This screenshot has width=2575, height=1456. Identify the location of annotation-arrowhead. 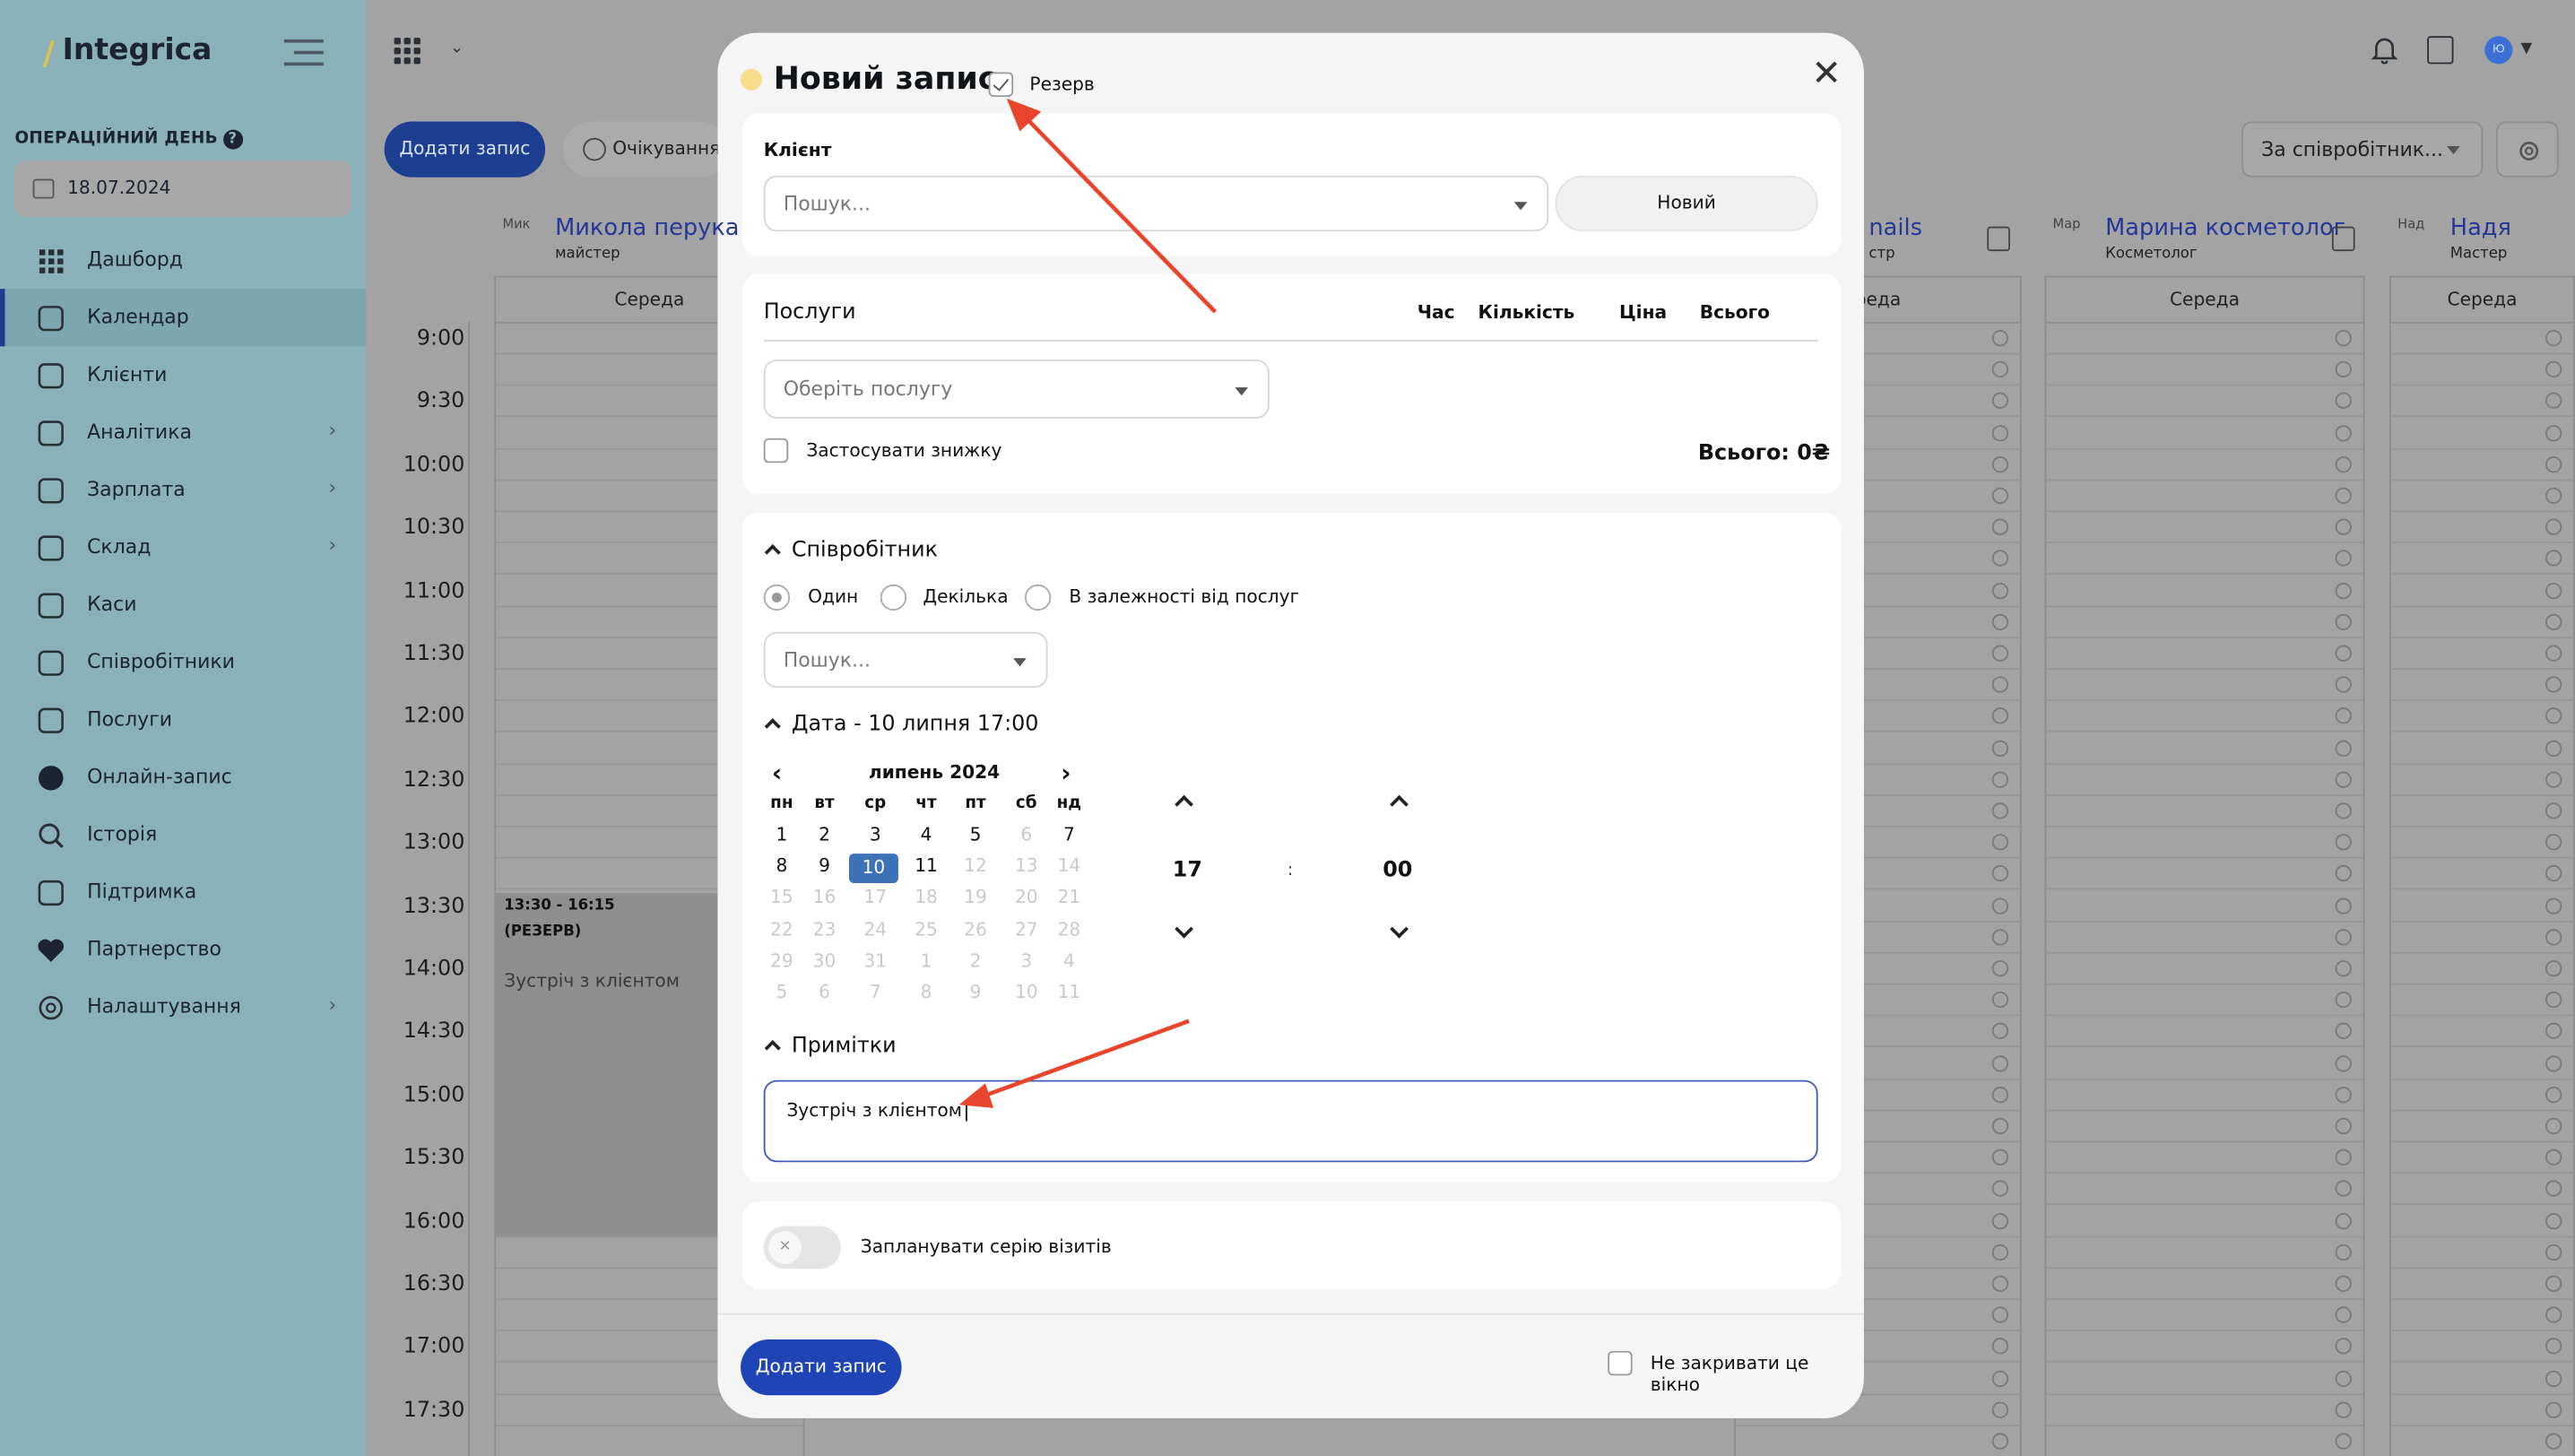
(976, 1095).